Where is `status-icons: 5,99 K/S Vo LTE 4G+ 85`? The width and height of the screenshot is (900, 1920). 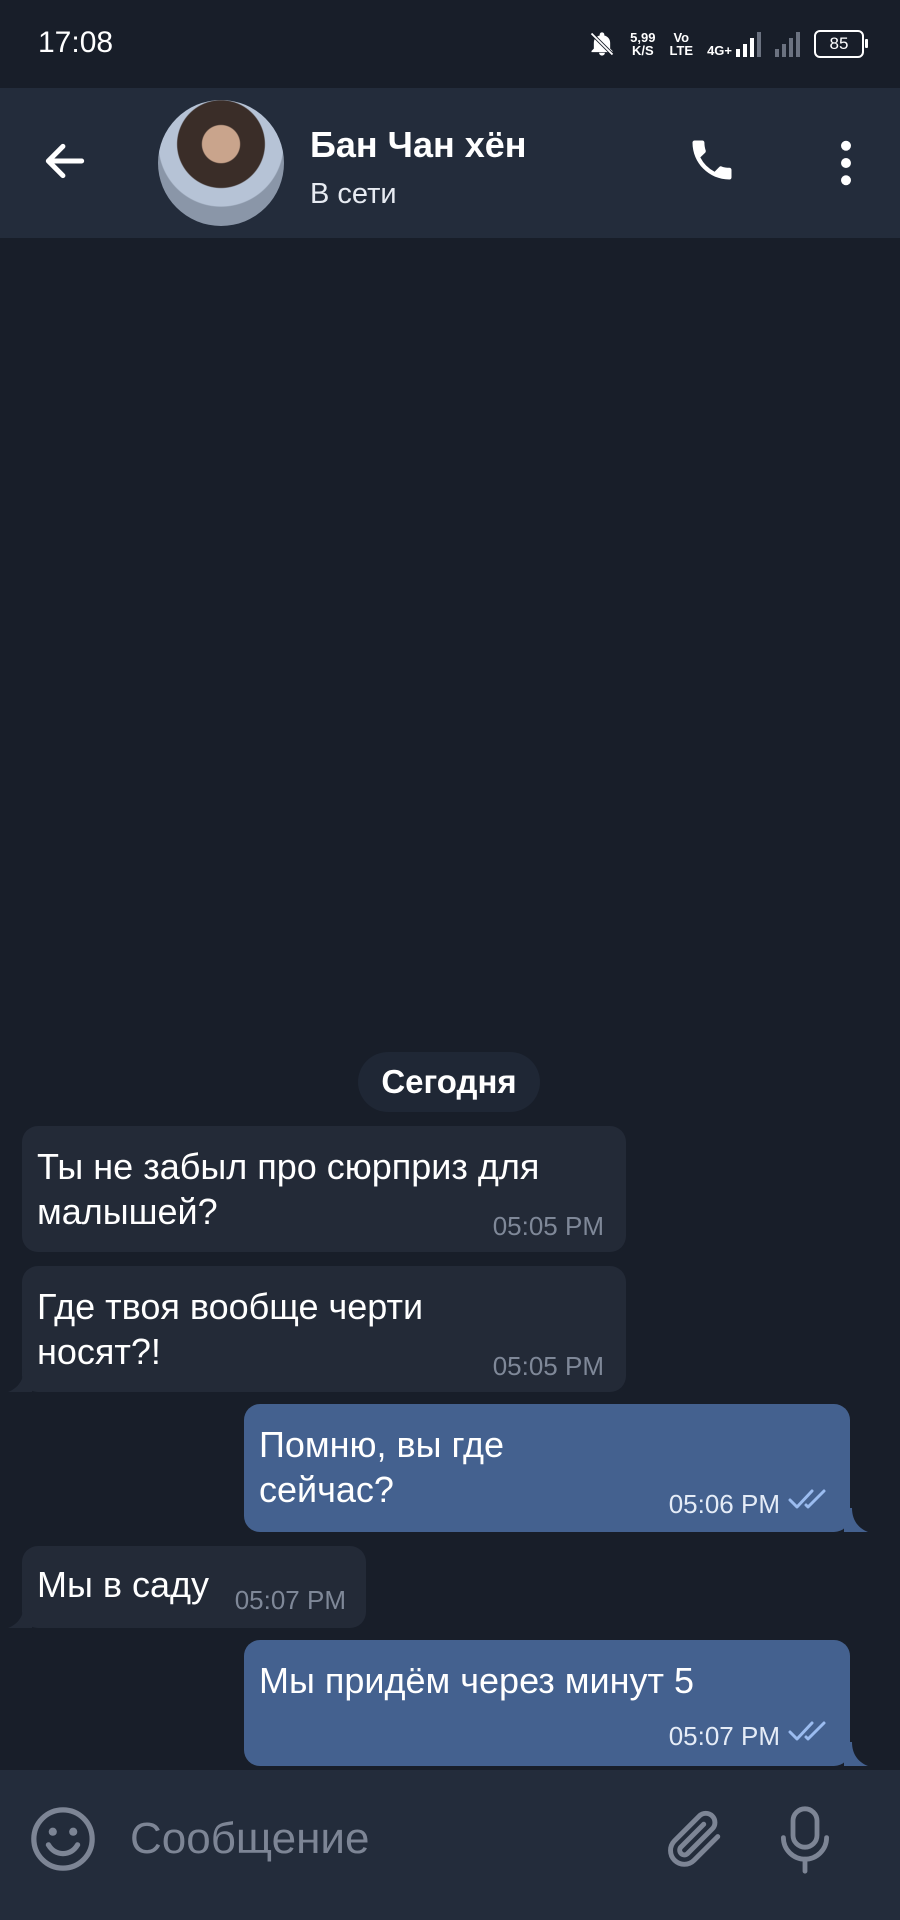
status-icons: 5,99 K/S Vo LTE 4G+ 85 is located at coordinates (728, 44).